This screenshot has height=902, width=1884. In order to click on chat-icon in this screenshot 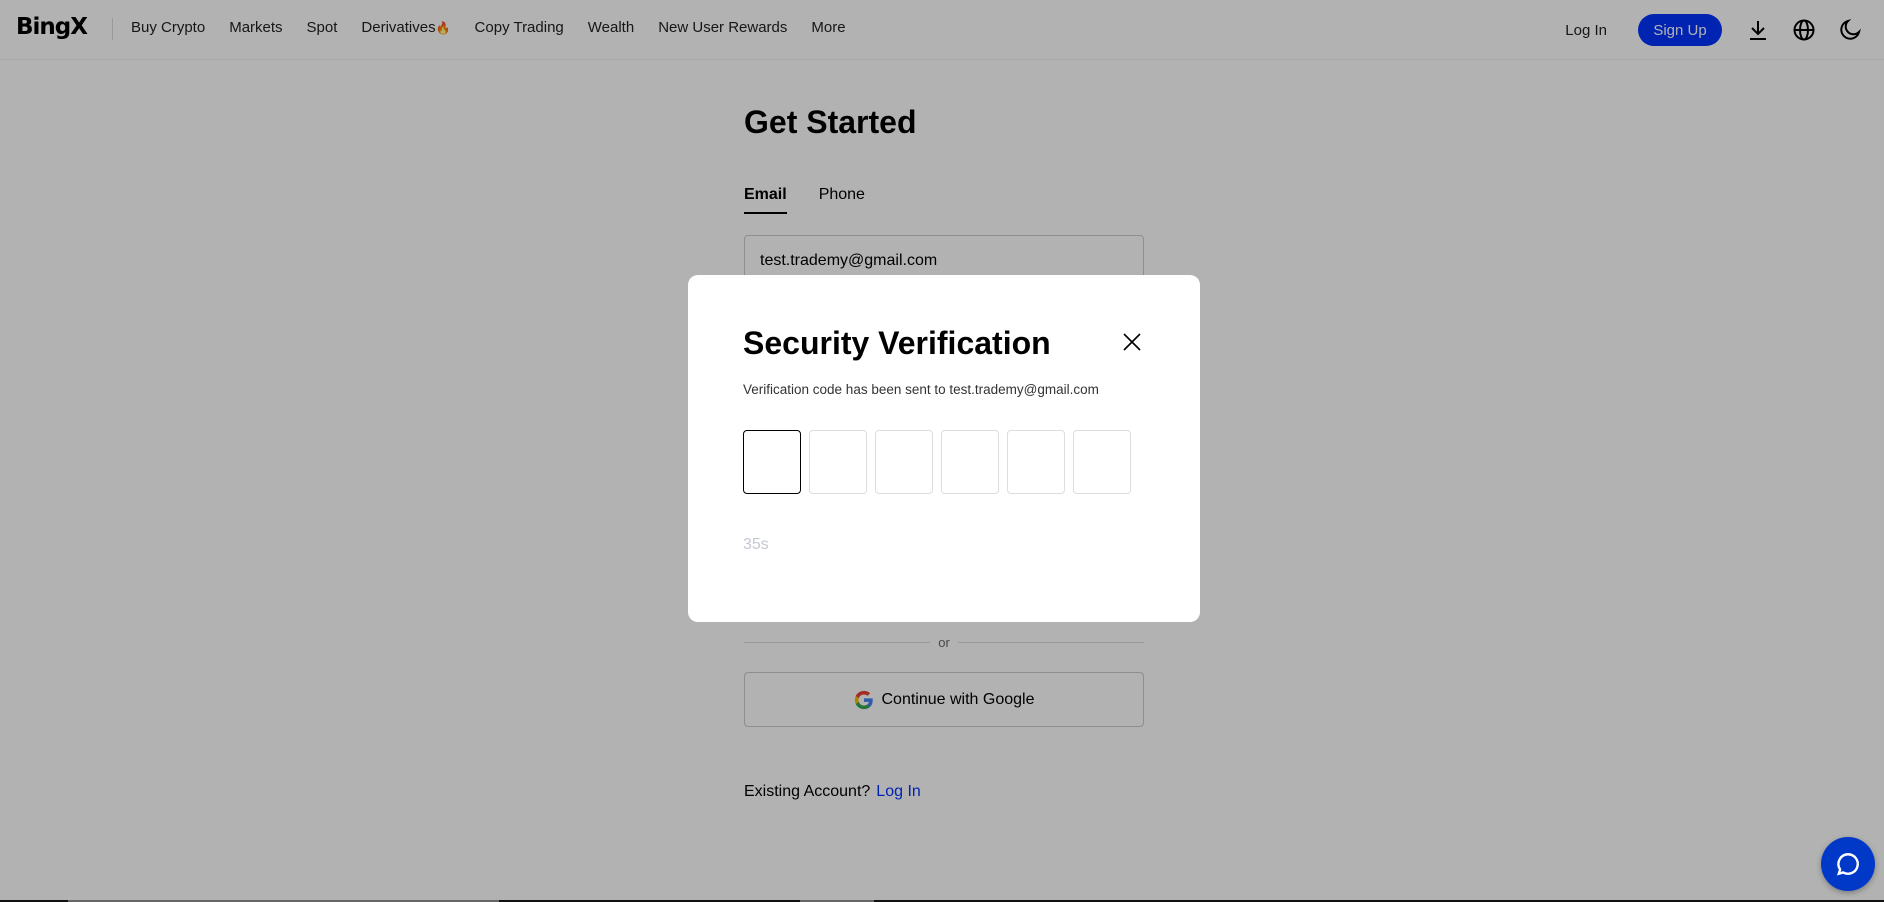, I will do `click(1848, 864)`.